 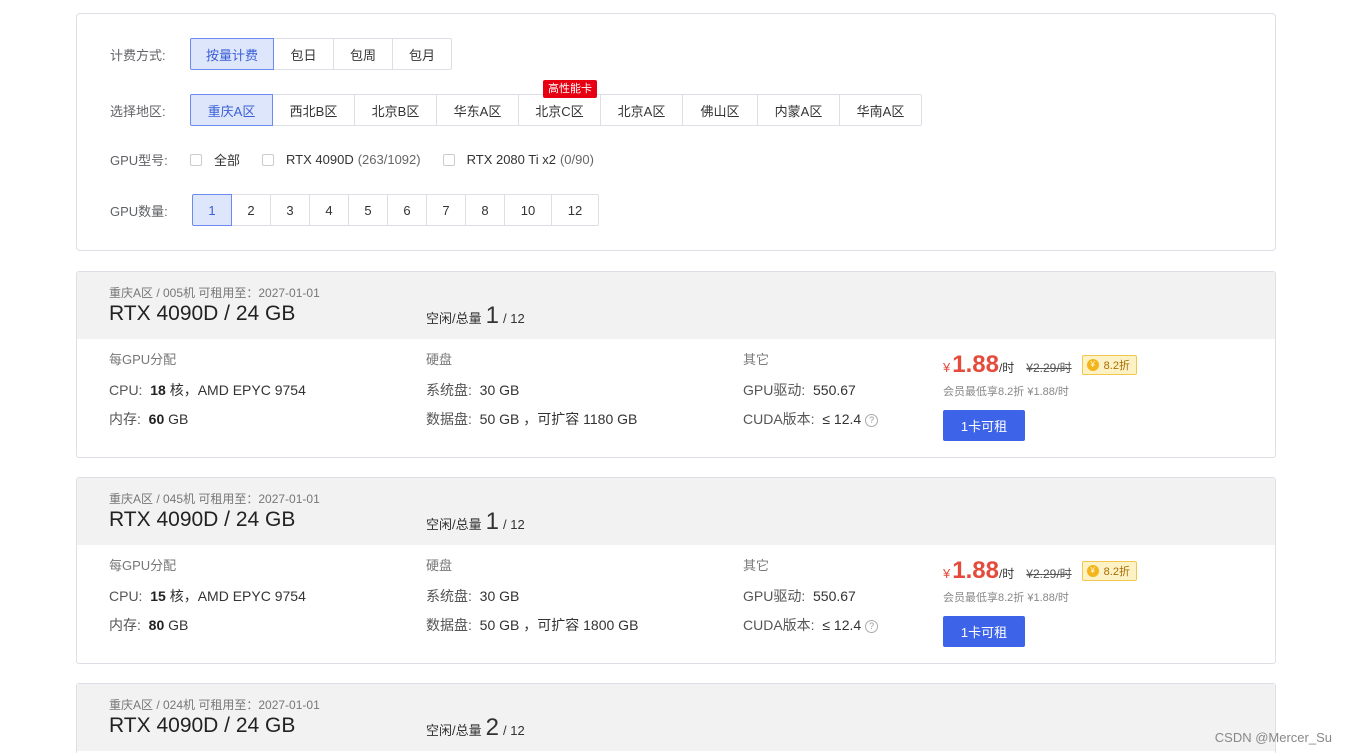 What do you see at coordinates (485, 210) in the screenshot?
I see `gpu-count-option: 8` at bounding box center [485, 210].